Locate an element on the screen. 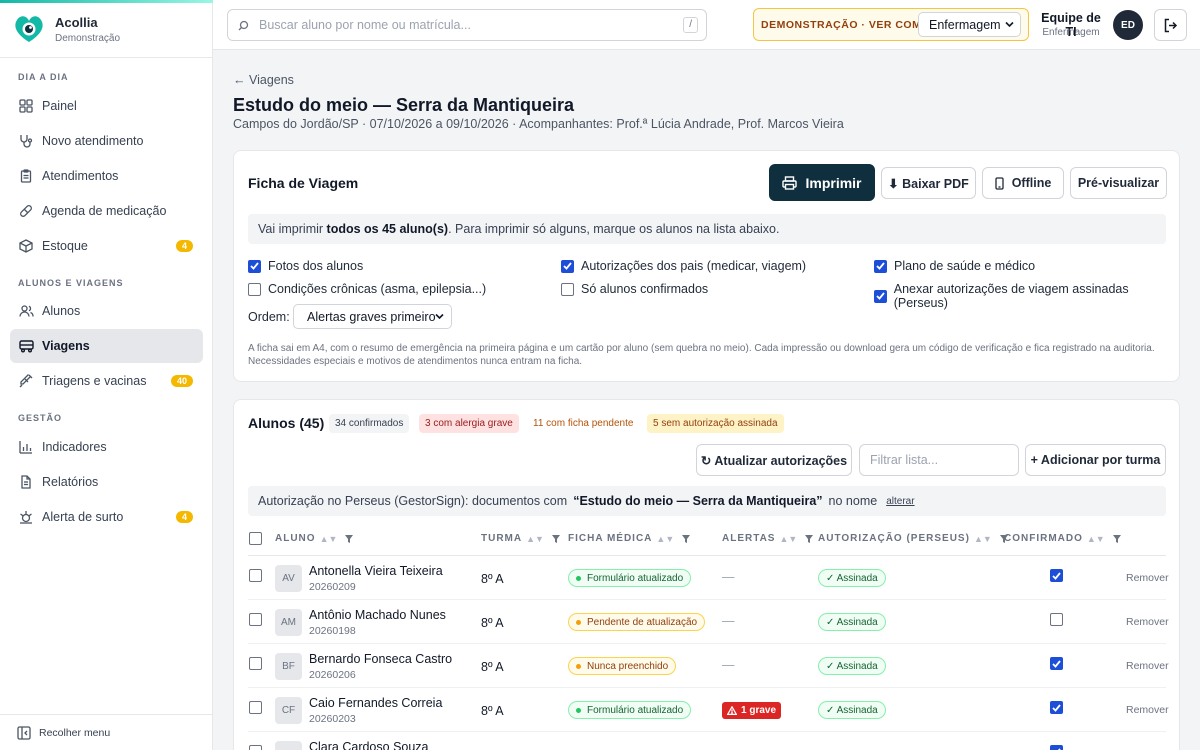  sidebar-item-label: Indicadores is located at coordinates (74, 447).